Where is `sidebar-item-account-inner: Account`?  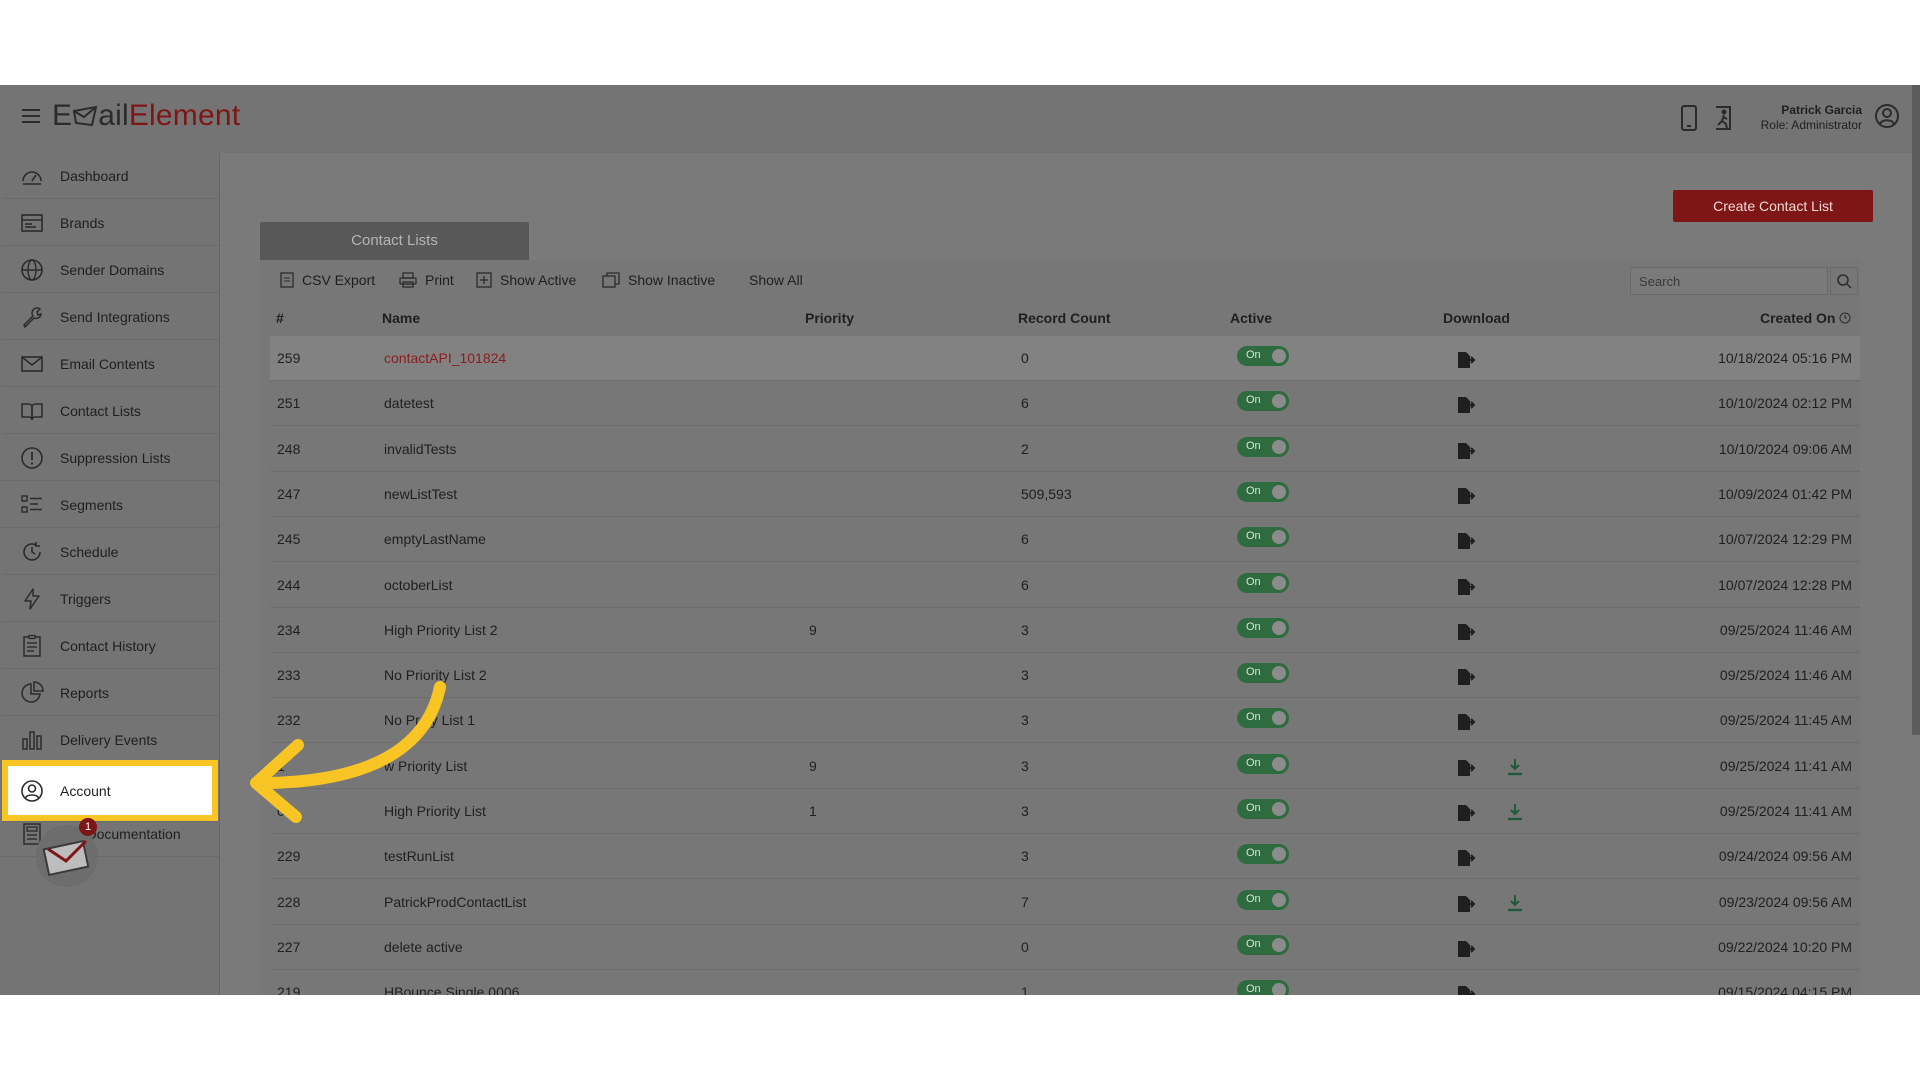 sidebar-item-account-inner: Account is located at coordinates (110, 790).